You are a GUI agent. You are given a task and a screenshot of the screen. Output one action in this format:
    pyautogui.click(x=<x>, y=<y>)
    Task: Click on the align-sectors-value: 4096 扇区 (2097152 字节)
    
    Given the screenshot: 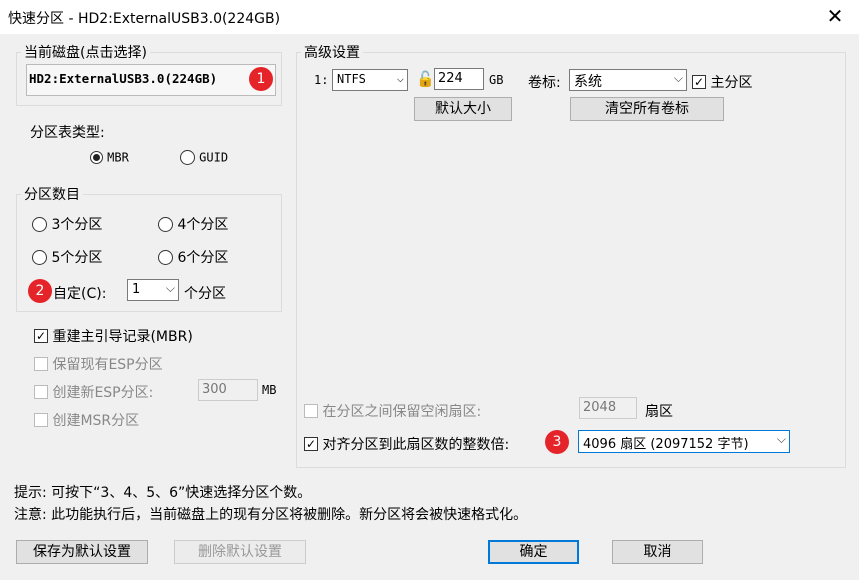 What is the action you would take?
    pyautogui.click(x=666, y=444)
    